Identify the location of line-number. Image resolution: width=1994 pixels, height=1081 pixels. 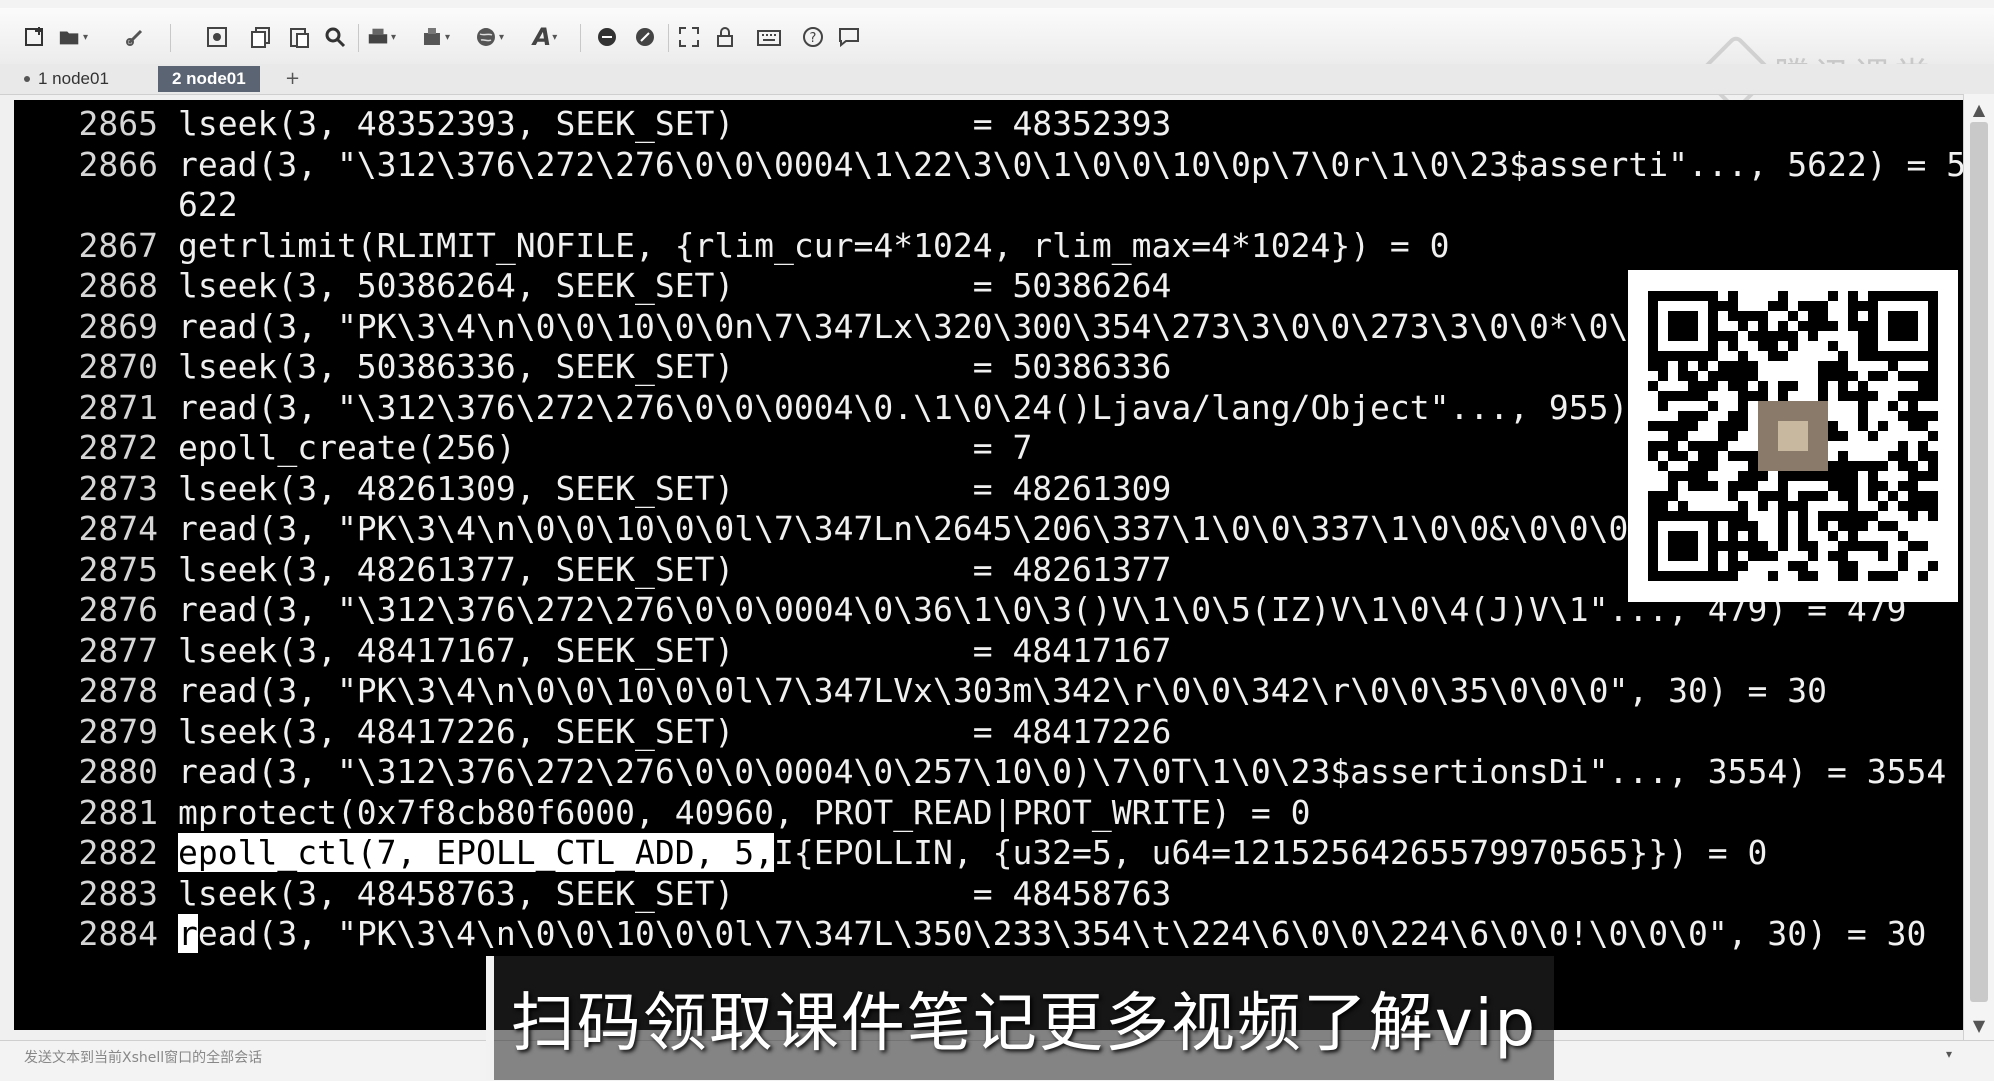
(86, 205).